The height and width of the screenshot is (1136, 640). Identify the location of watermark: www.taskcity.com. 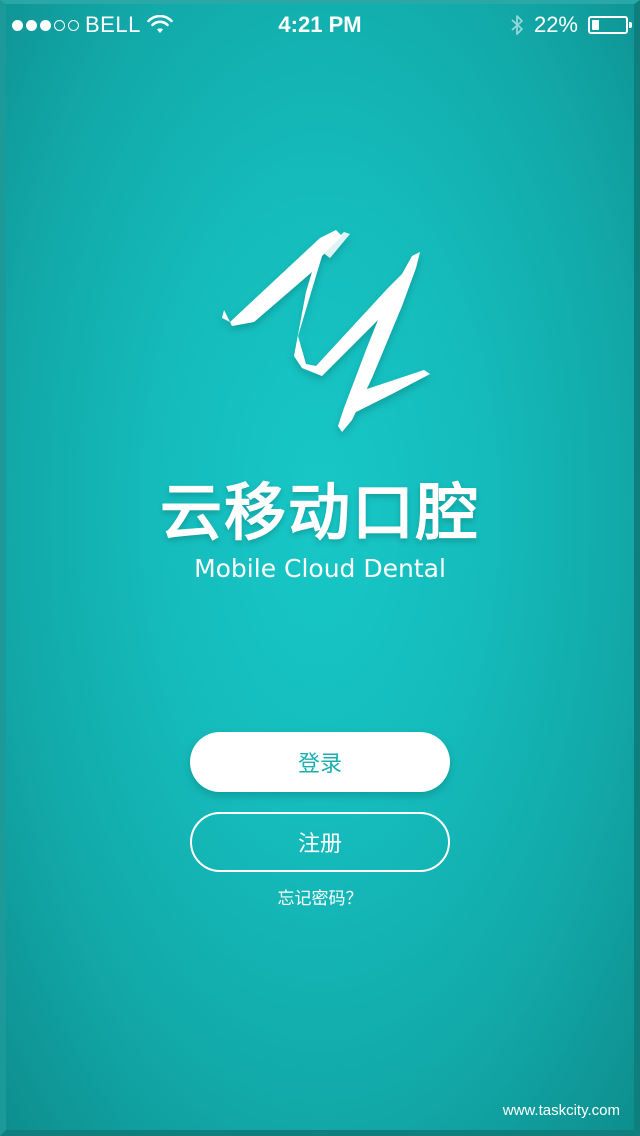
(561, 1110).